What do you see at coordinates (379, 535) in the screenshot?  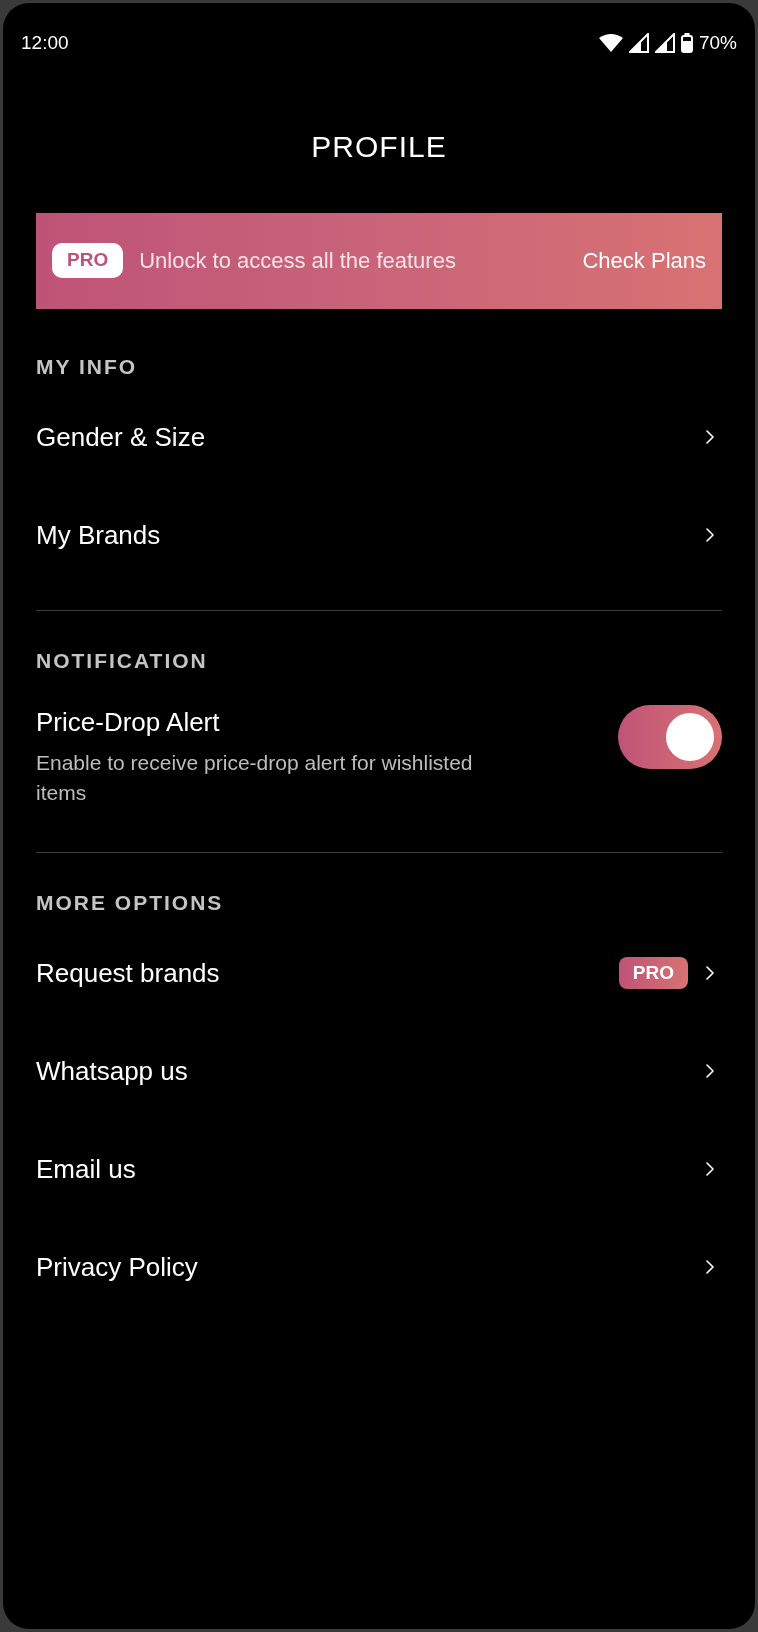 I see `menu-item: My Brands` at bounding box center [379, 535].